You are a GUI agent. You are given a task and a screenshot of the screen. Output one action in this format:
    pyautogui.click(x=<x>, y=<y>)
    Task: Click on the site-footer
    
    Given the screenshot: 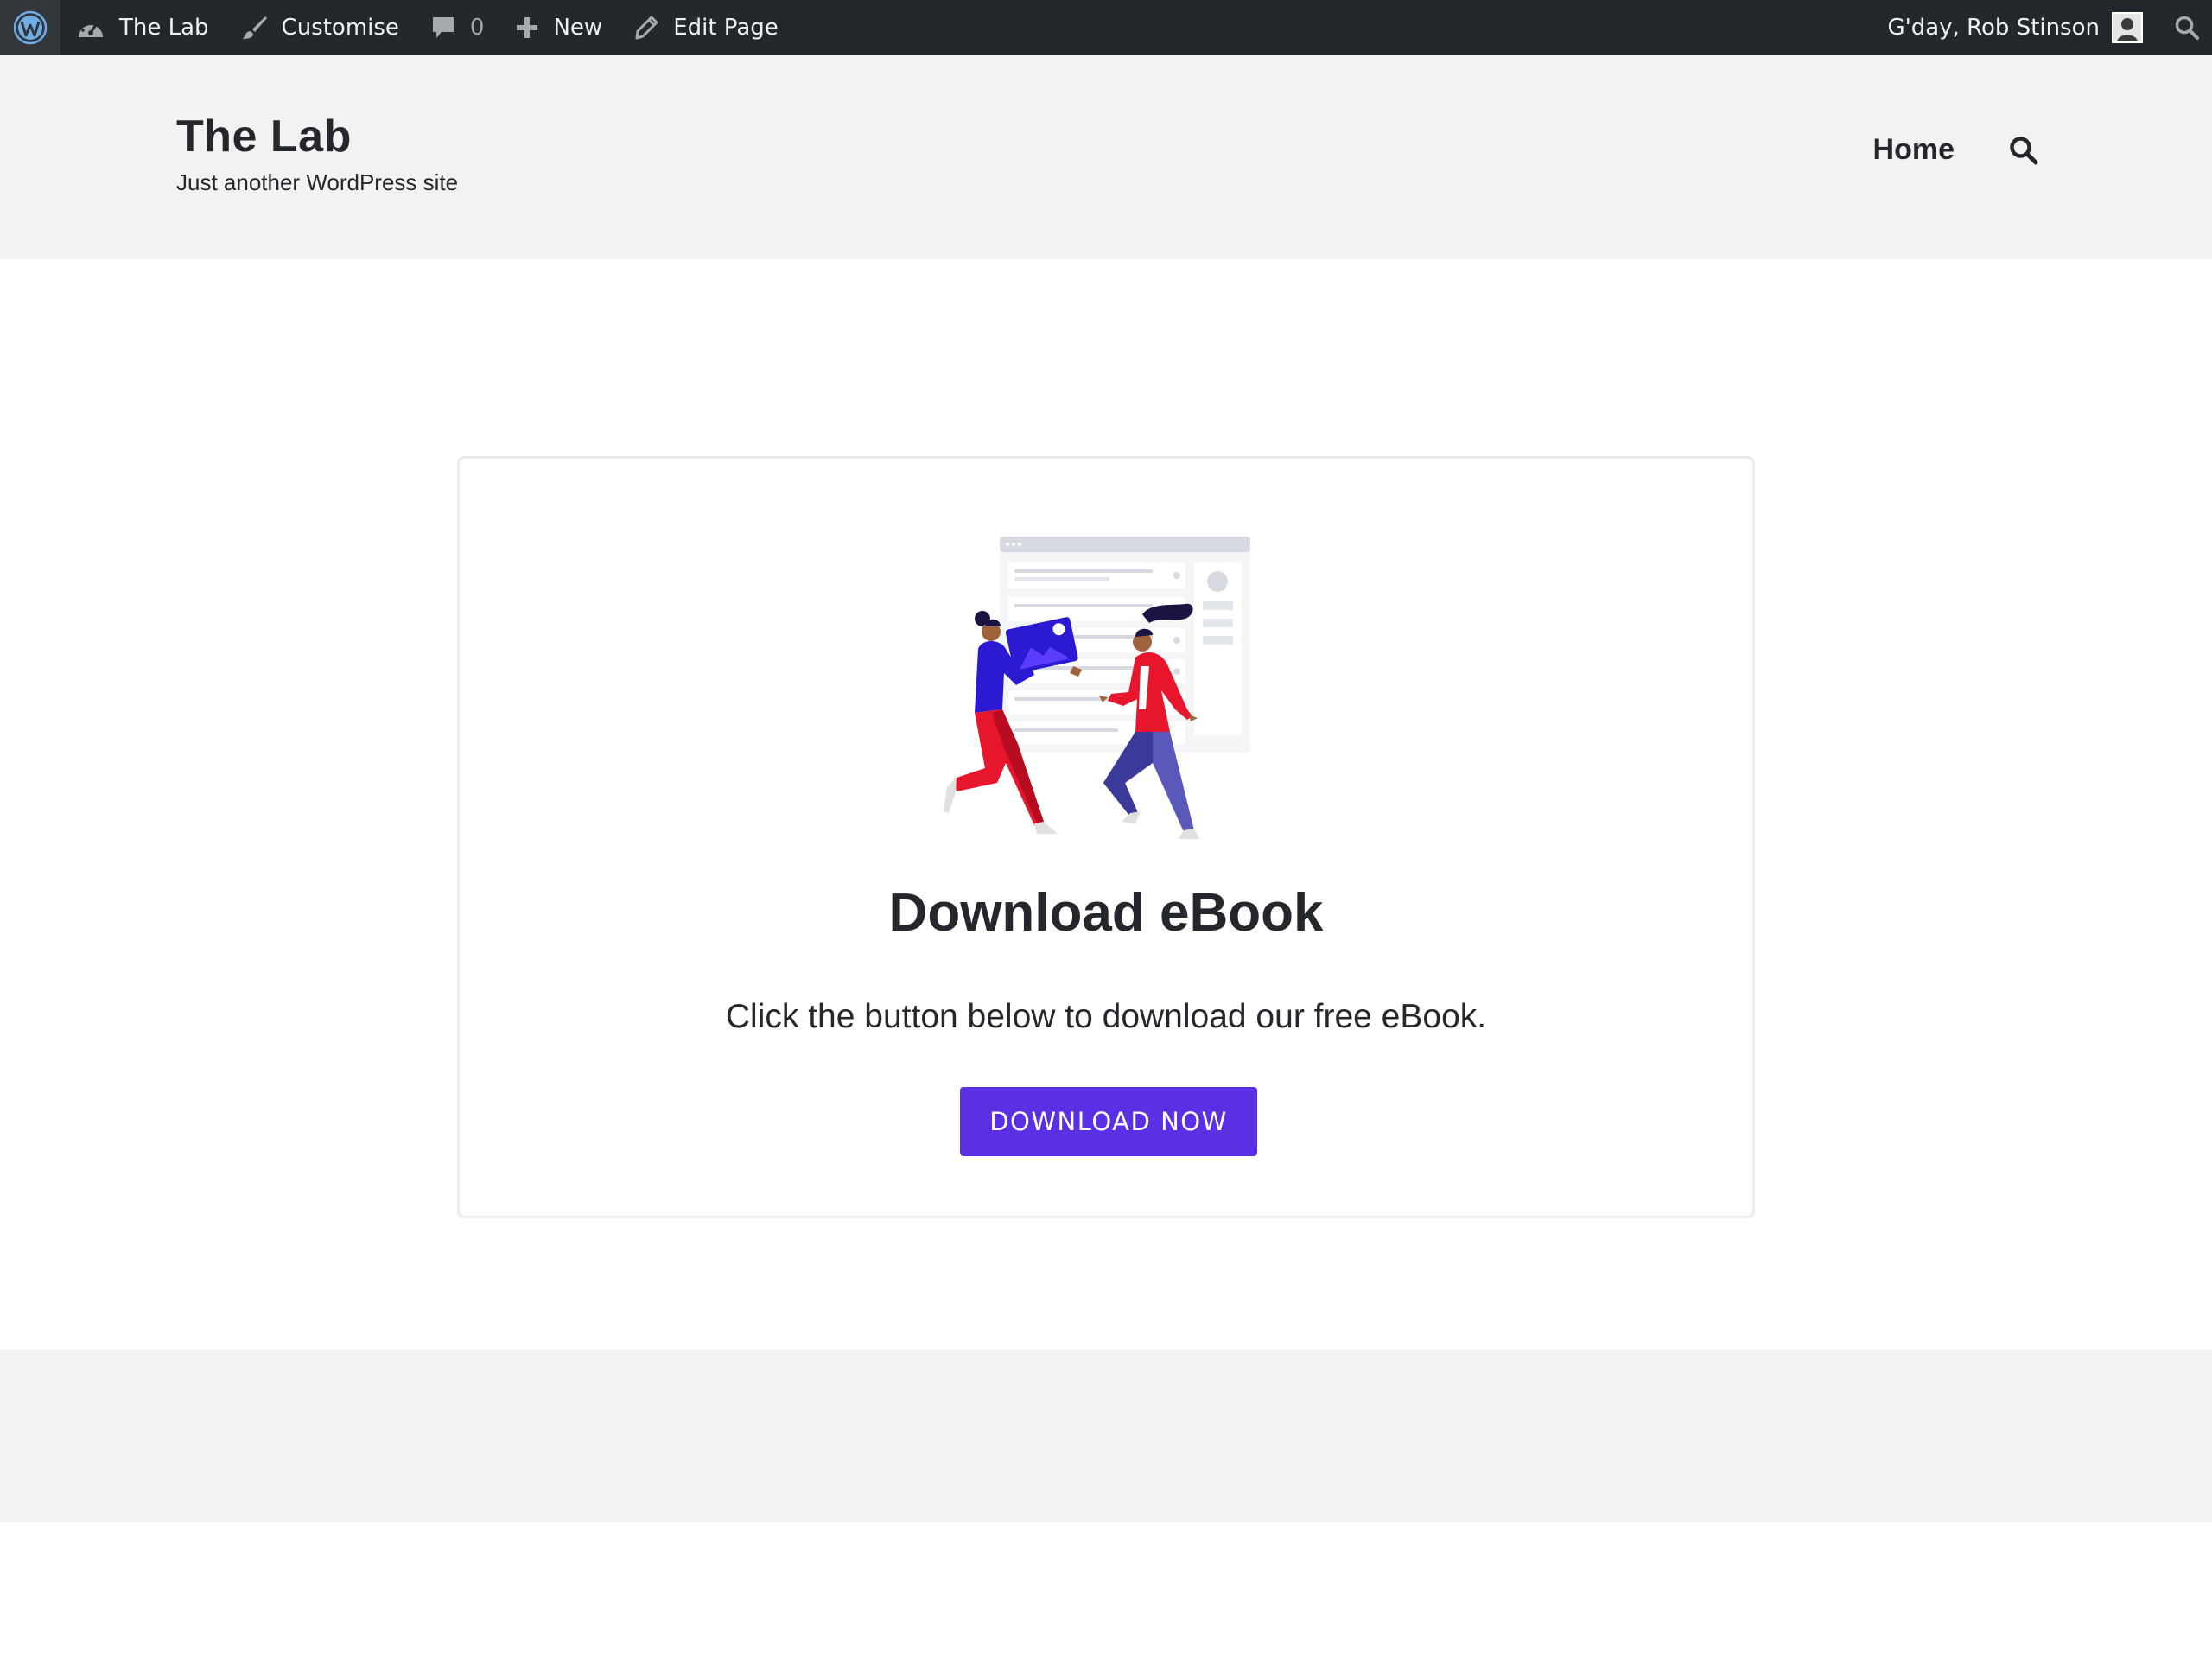 What is the action you would take?
    pyautogui.click(x=1106, y=1436)
    